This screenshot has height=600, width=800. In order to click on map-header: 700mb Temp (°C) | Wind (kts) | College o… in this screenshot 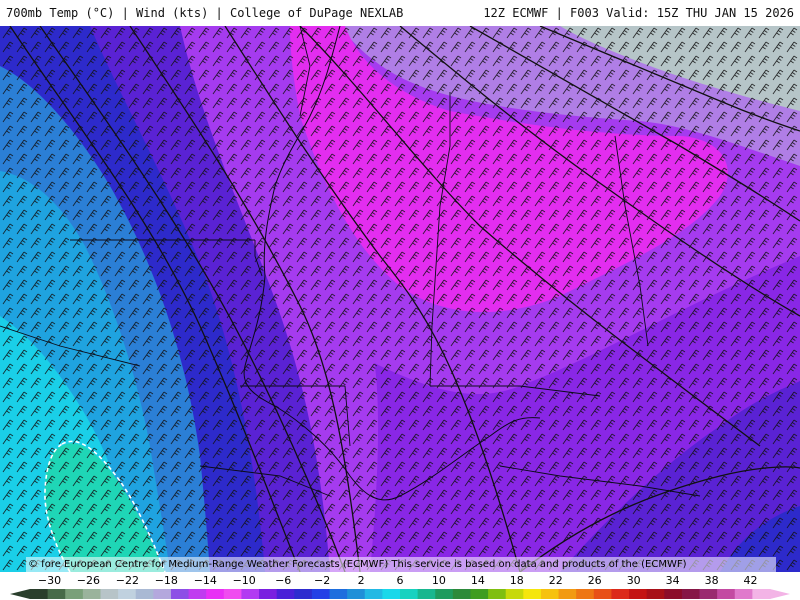, I will do `click(400, 13)`.